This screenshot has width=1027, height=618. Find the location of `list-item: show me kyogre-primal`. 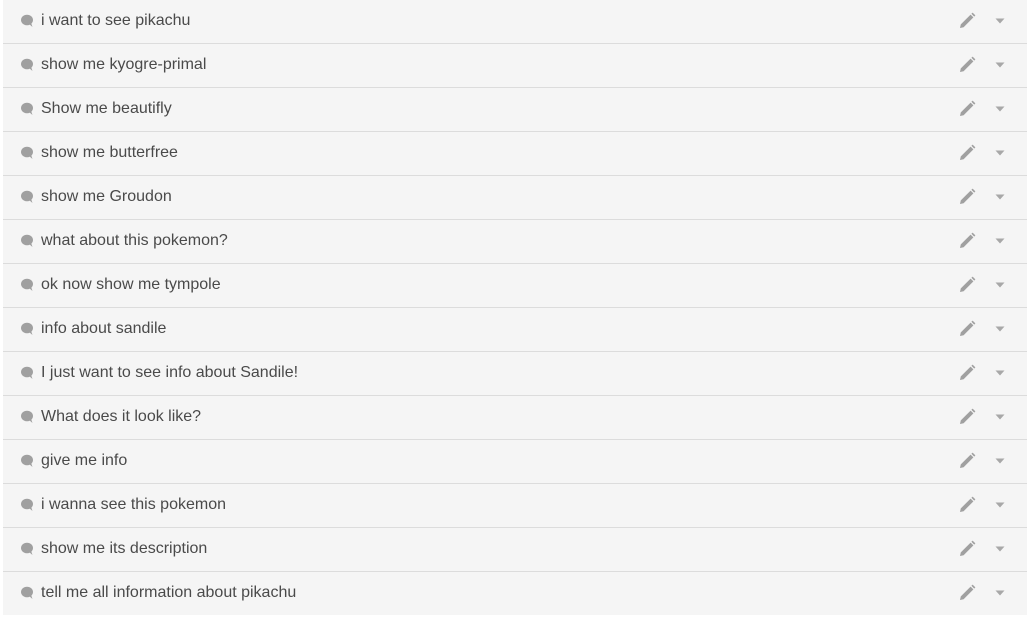

list-item: show me kyogre-primal is located at coordinates (515, 66).